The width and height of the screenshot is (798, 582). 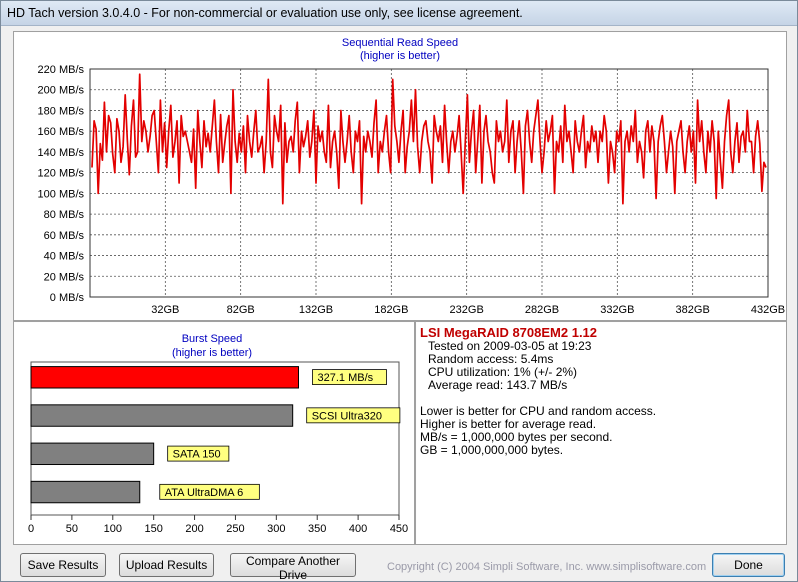 I want to click on chart-title: Sequential Read Speed, so click(x=400, y=43).